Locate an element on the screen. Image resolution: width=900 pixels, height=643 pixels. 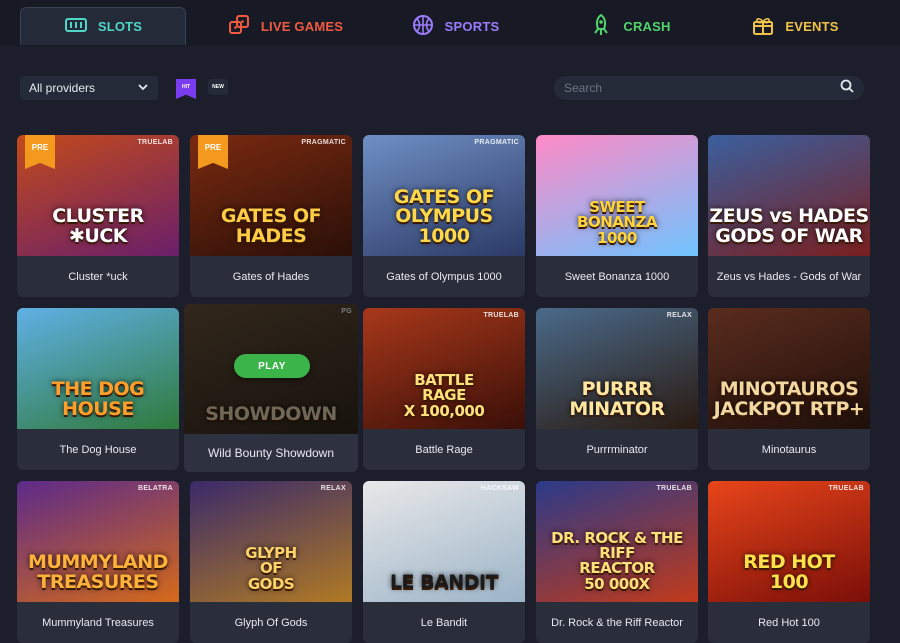
game-title: The Dog House is located at coordinates (98, 449).